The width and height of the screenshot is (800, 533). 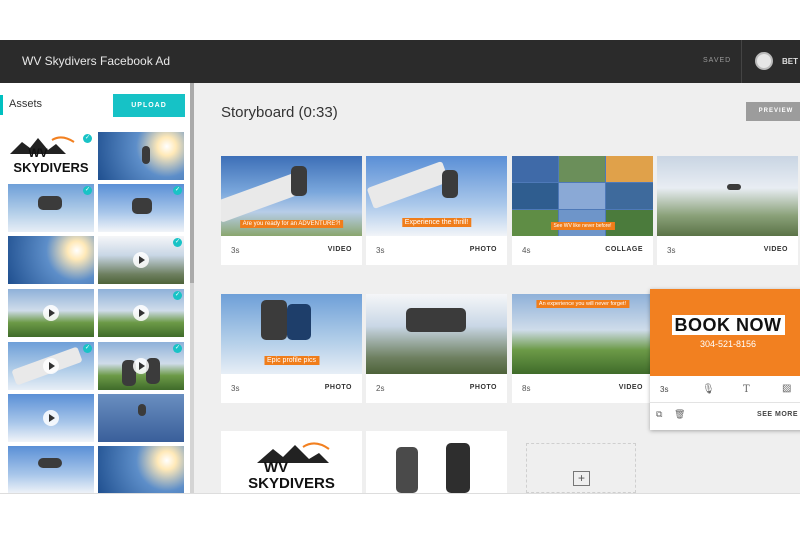 I want to click on asset-logo: WV SKYDIVERS ✓, so click(x=51, y=156).